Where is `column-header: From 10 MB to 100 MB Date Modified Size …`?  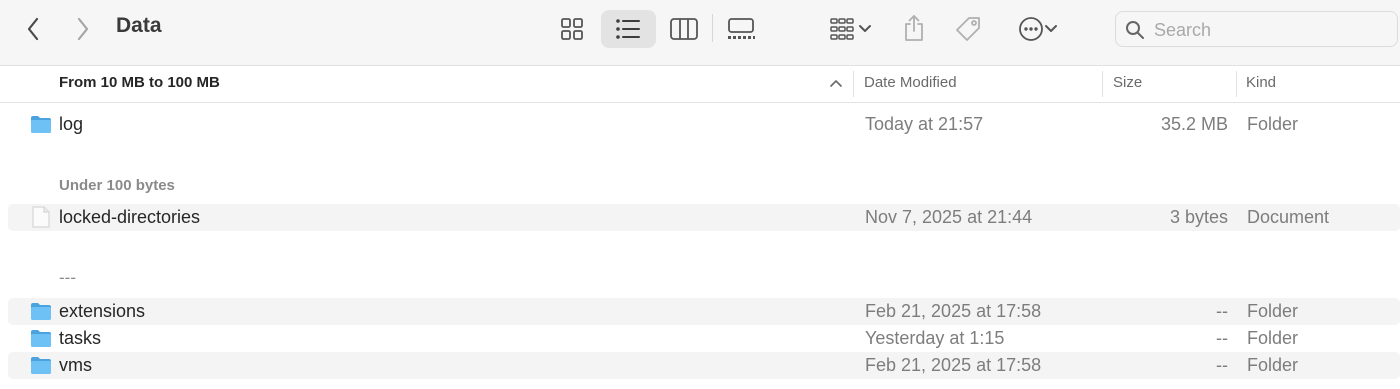
column-header: From 10 MB to 100 MB Date Modified Size … is located at coordinates (700, 84).